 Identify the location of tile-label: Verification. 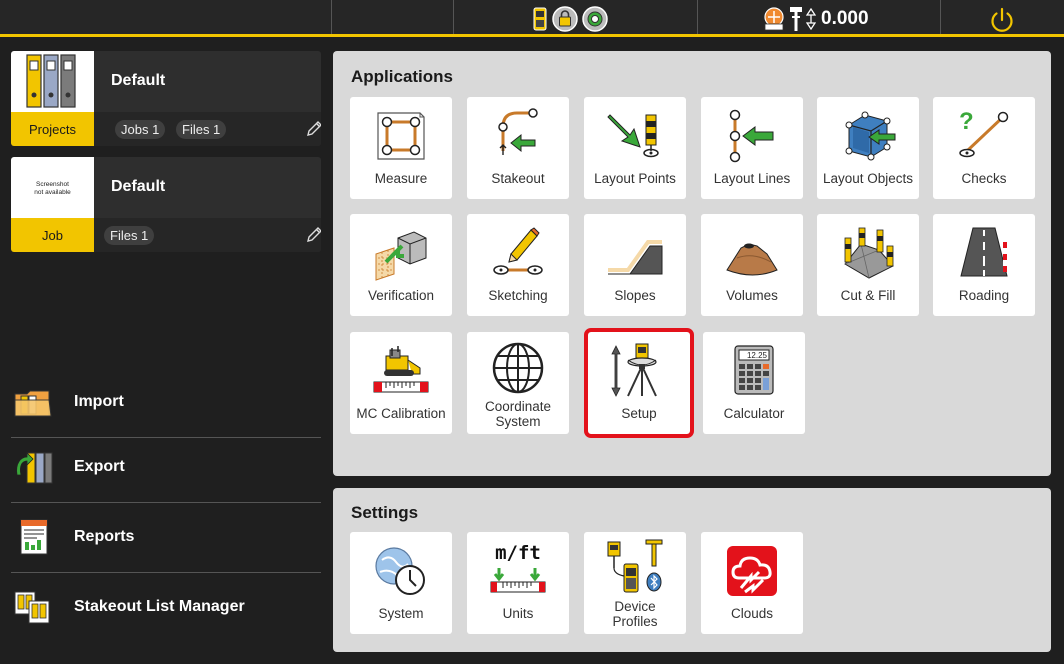
(401, 295).